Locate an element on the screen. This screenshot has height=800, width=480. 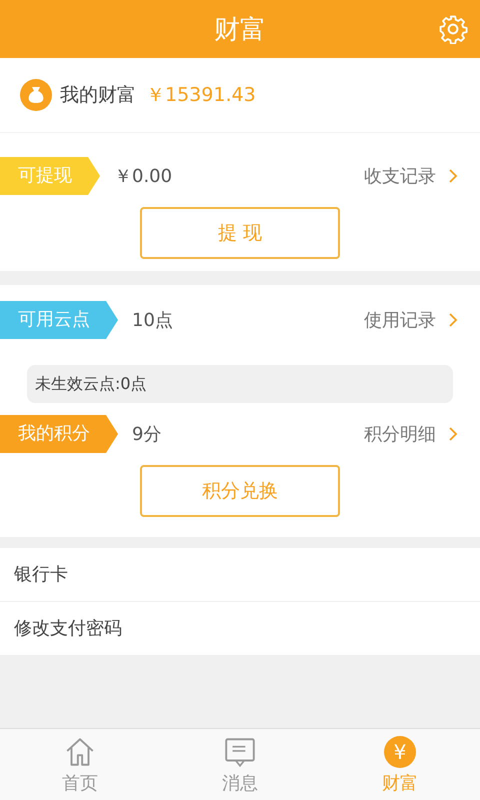
record-link: 收支记录 is located at coordinates (400, 176).